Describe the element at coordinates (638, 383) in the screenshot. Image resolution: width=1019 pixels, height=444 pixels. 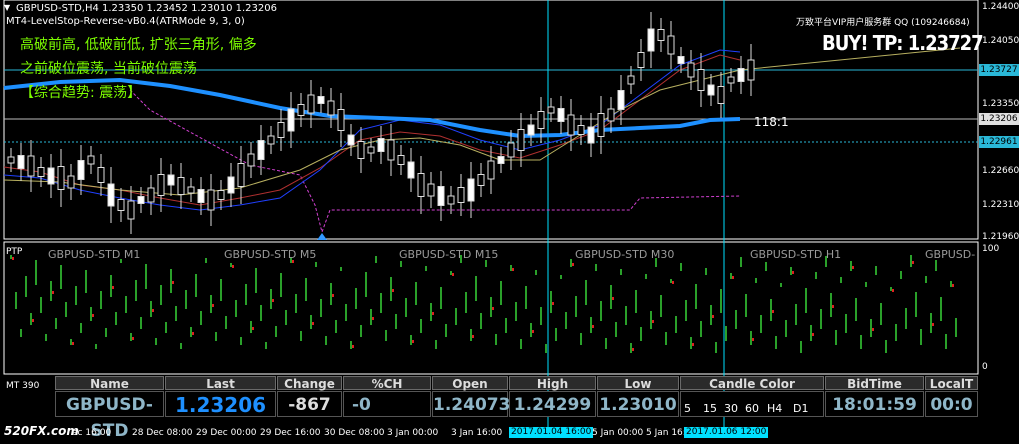
I see `col-header-low: Low` at that location.